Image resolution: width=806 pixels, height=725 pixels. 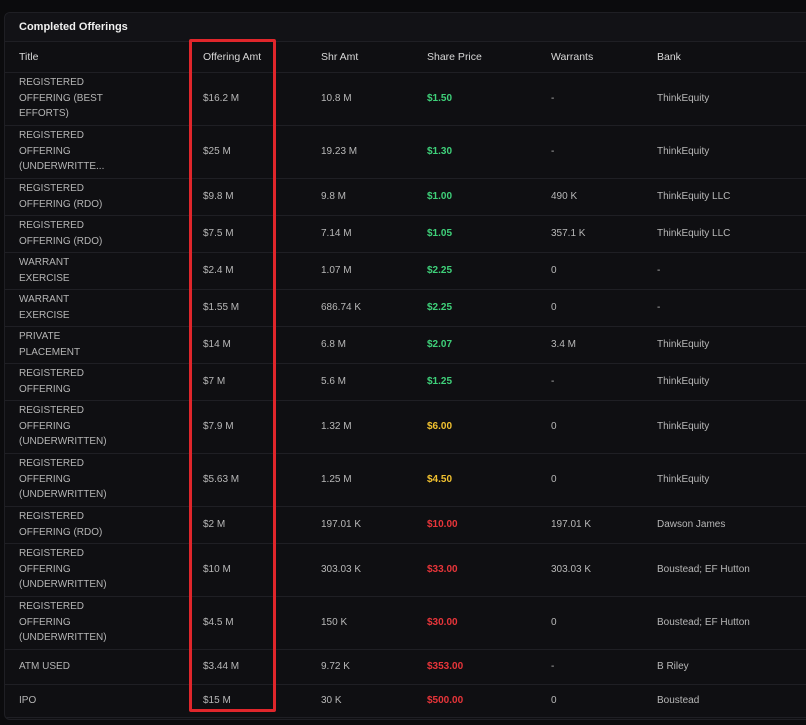 I want to click on row-shr-amt: 197.01 K, so click(x=374, y=525).